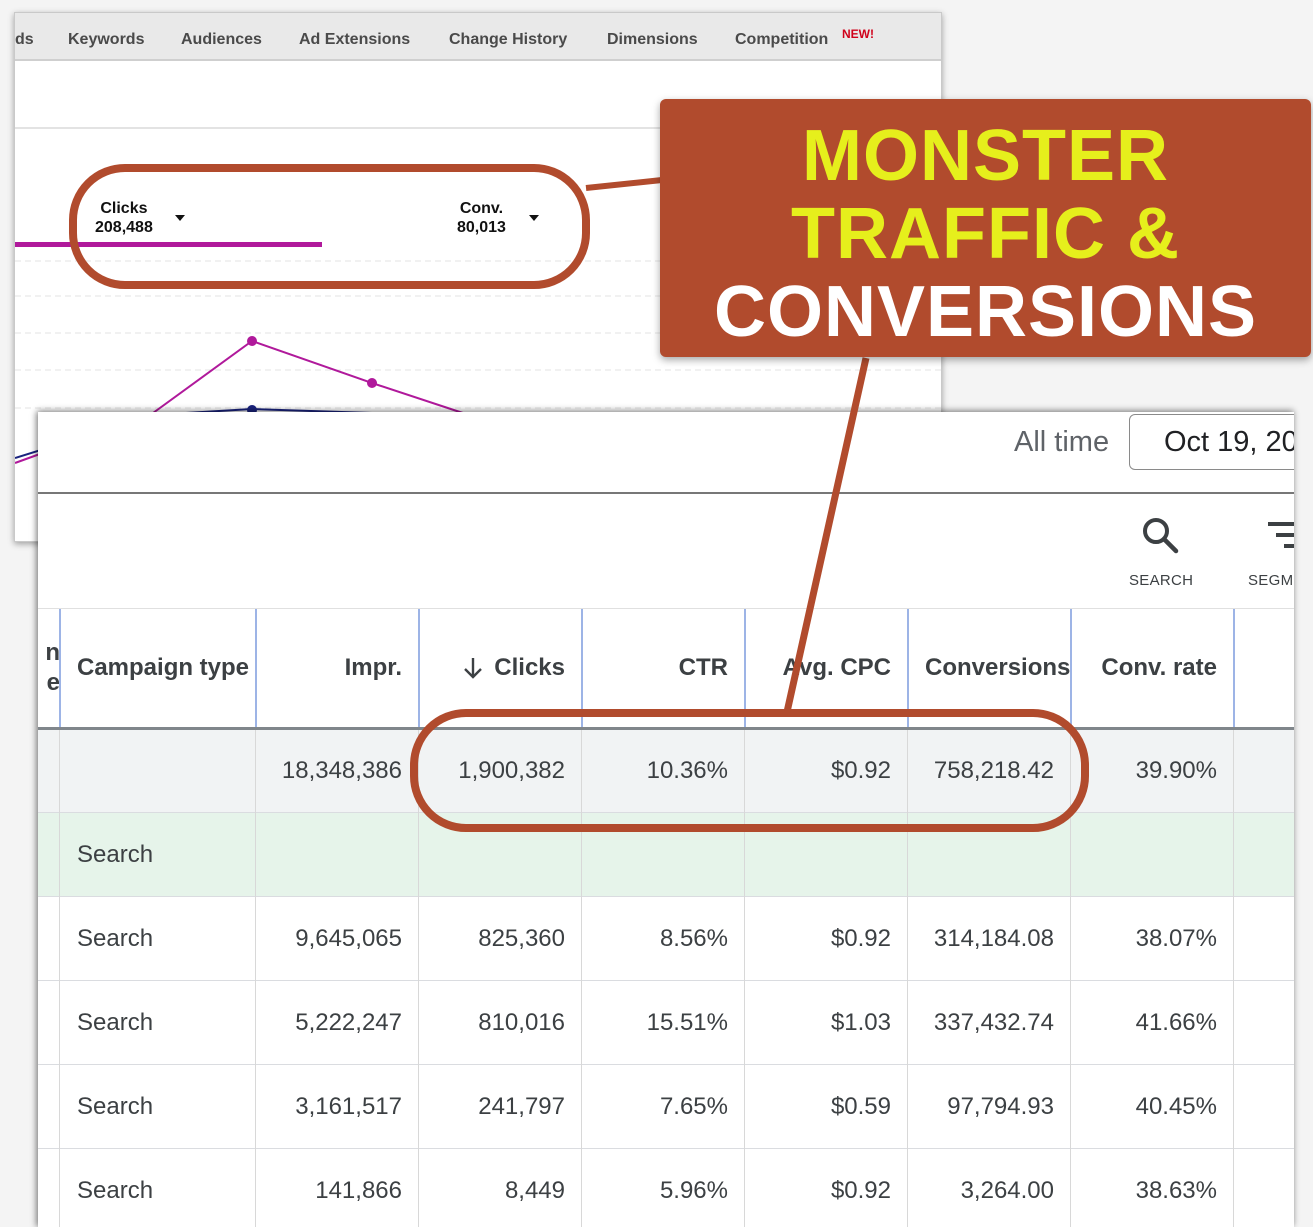  Describe the element at coordinates (1176, 938) in the screenshot. I see `cell-conv-rate: 38.07%` at that location.